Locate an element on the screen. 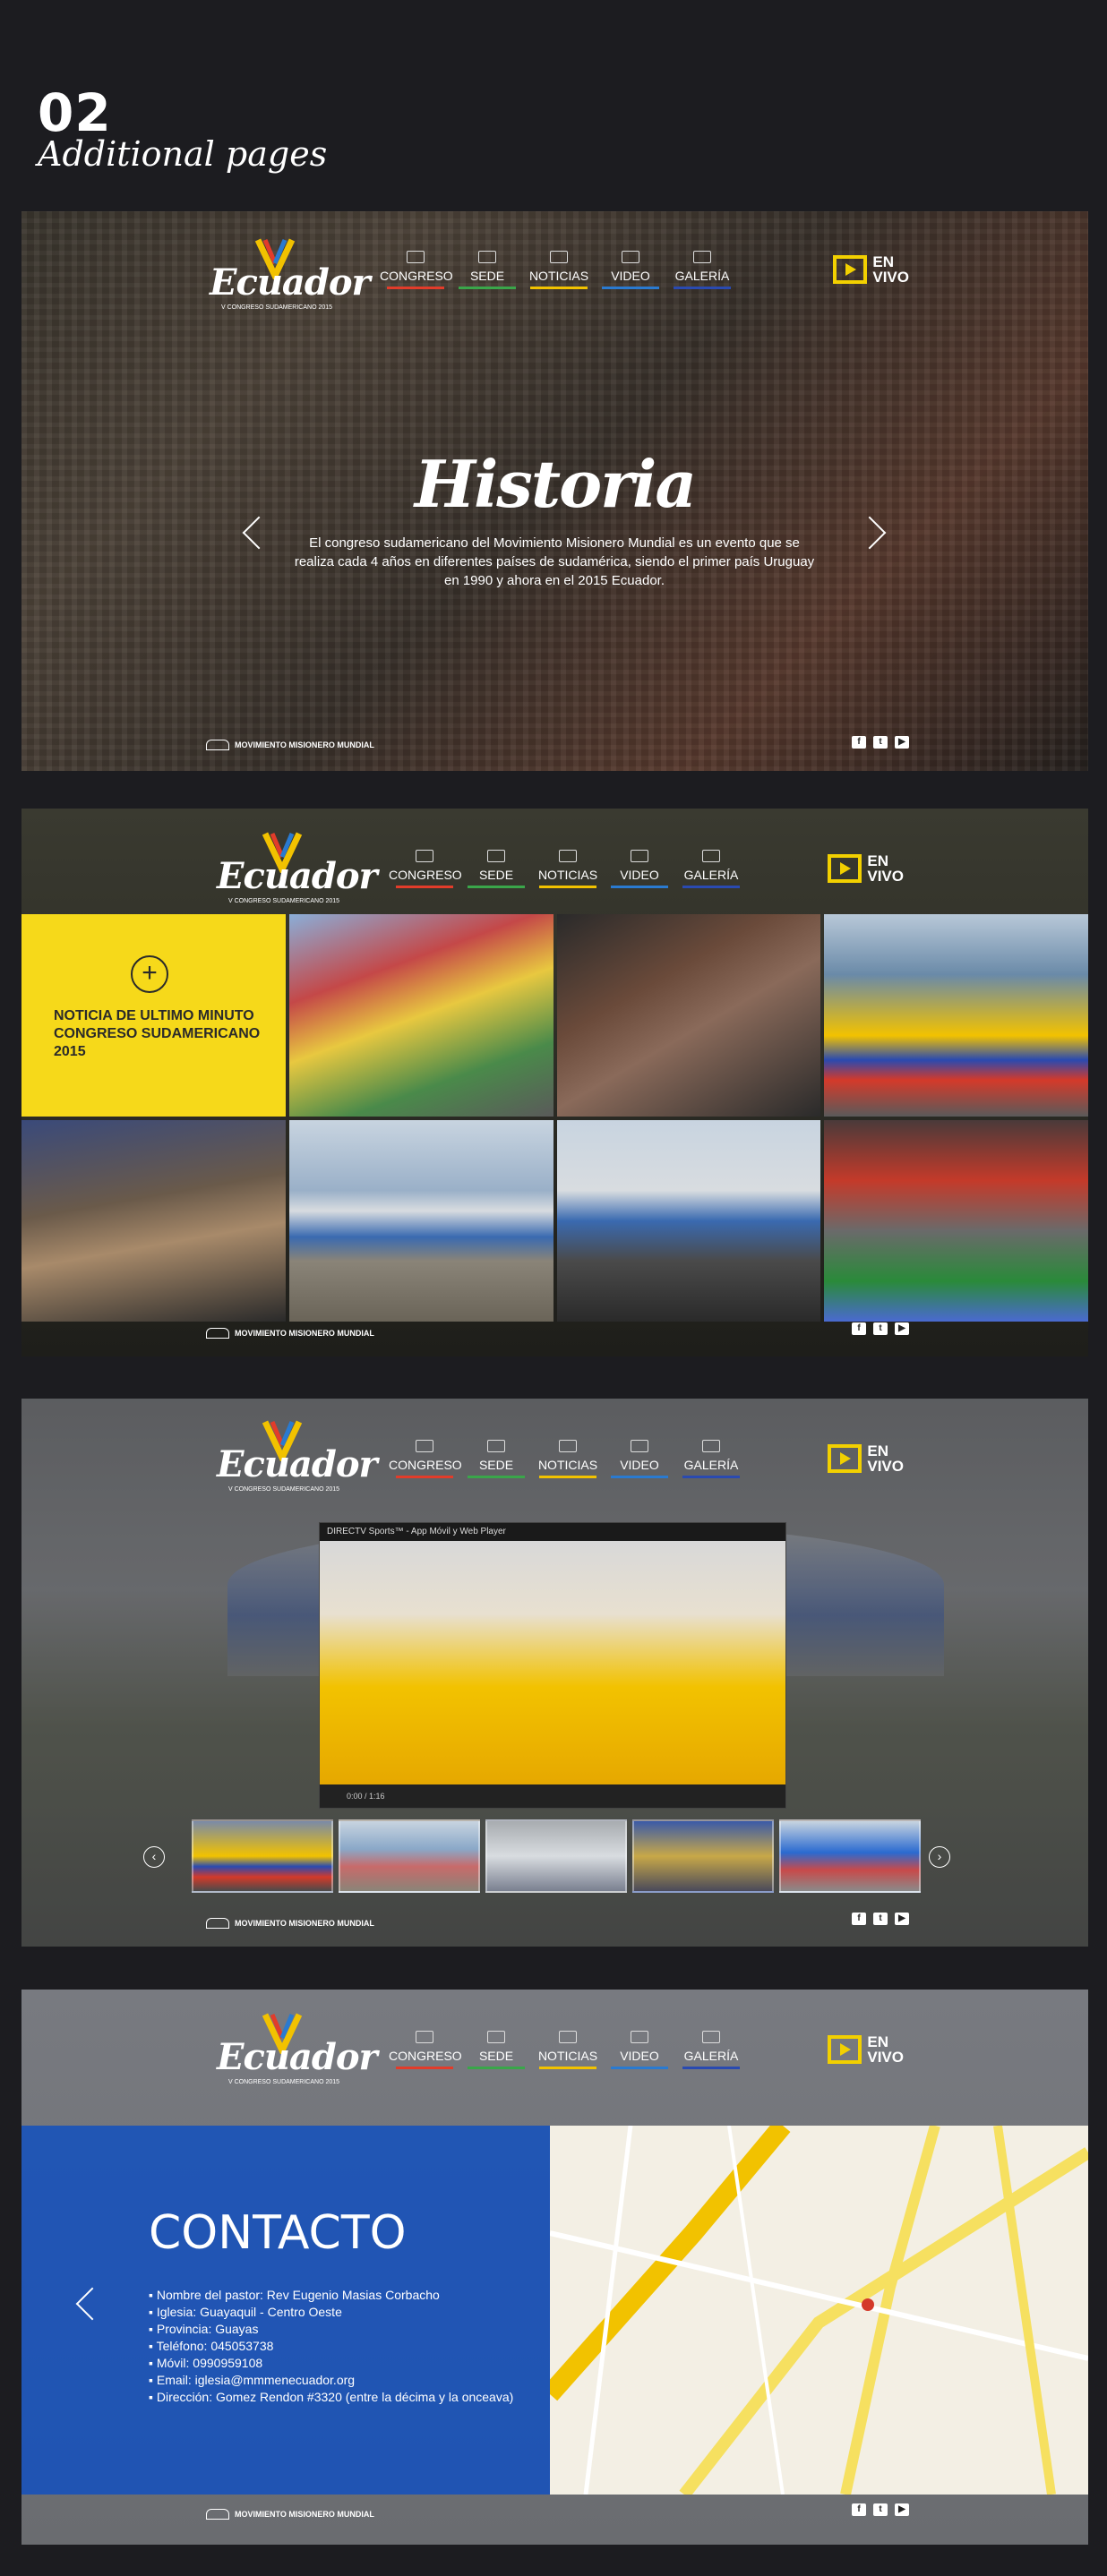 Image resolution: width=1107 pixels, height=2576 pixels. video-thumbnails is located at coordinates (556, 1856).